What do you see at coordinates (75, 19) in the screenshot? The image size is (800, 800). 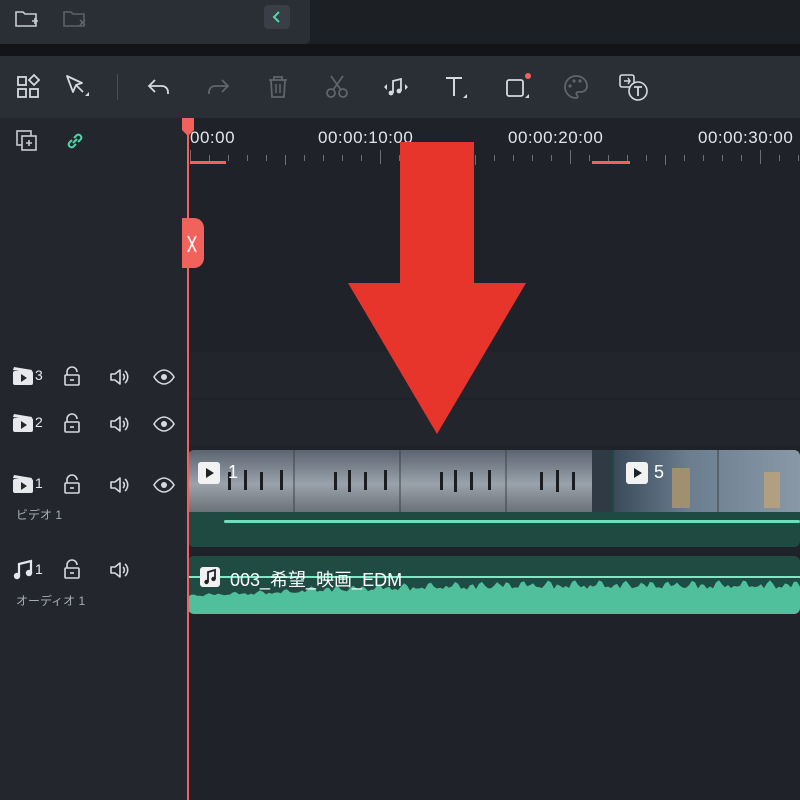 I see `folder-delete-icon` at bounding box center [75, 19].